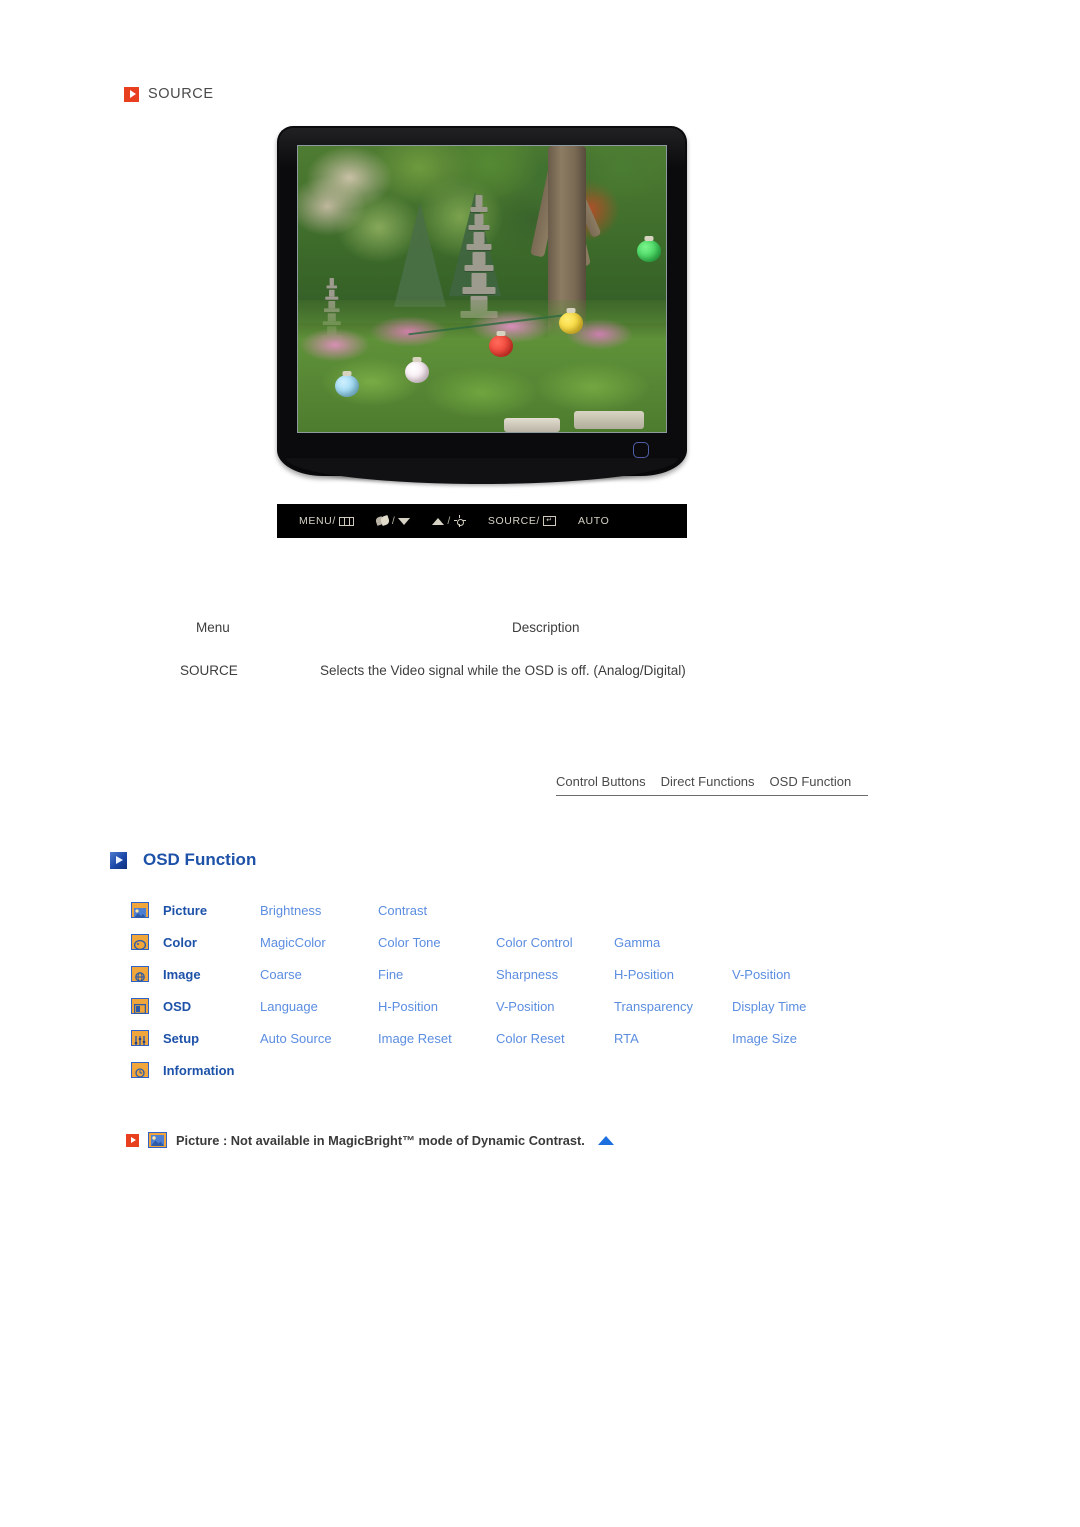 The height and width of the screenshot is (1527, 1080). Describe the element at coordinates (555, 942) in the screenshot. I see `osd-item-link: Color Control` at that location.